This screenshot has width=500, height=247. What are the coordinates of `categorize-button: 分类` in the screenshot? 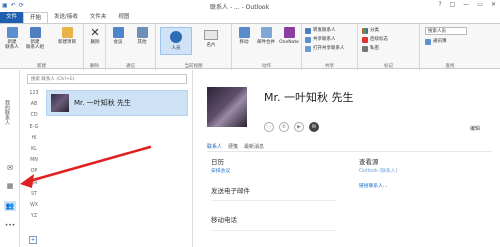 It's located at (370, 31).